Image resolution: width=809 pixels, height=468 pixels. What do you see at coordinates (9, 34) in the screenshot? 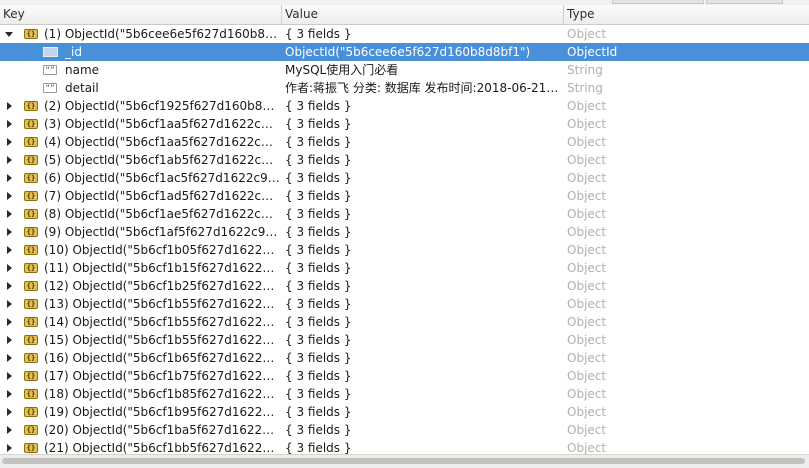
I see `expand-arrow-down-icon` at bounding box center [9, 34].